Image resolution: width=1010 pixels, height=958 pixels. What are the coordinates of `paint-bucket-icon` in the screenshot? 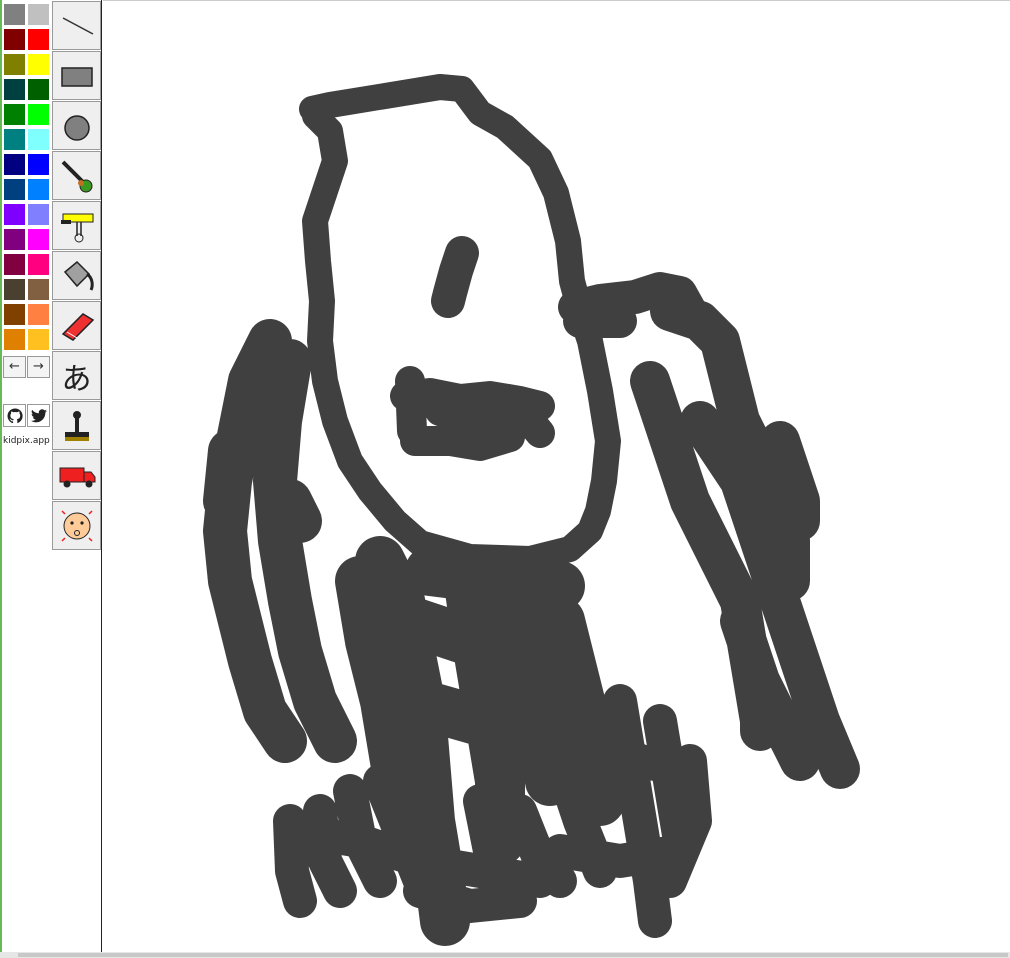 It's located at (78, 275).